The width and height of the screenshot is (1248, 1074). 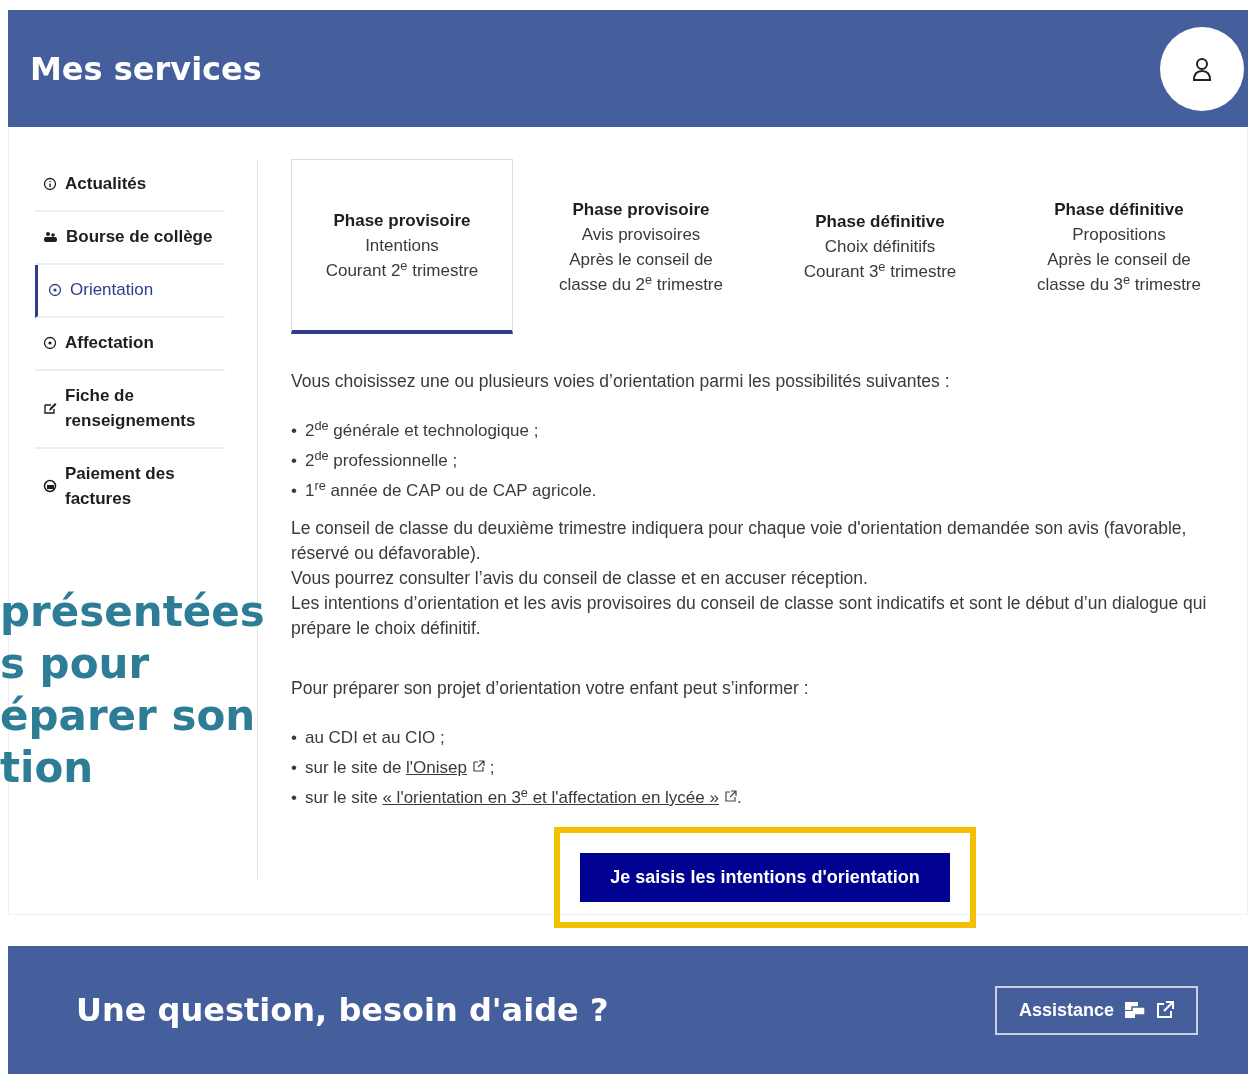 What do you see at coordinates (342, 1010) in the screenshot?
I see `footer-title: Une question, besoin d'aide ?` at bounding box center [342, 1010].